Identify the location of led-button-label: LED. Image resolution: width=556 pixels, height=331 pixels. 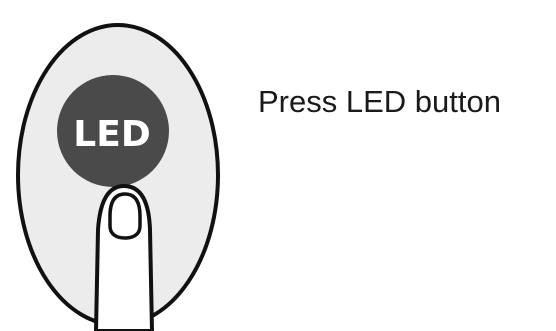
(111, 134).